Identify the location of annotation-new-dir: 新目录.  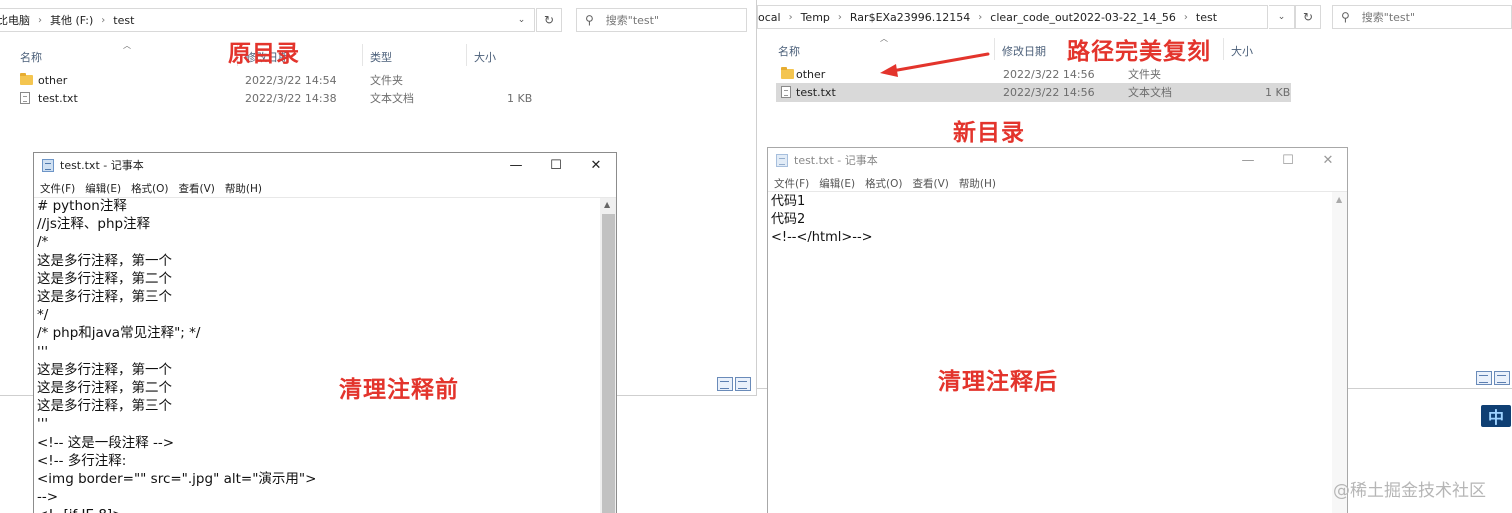
(989, 133).